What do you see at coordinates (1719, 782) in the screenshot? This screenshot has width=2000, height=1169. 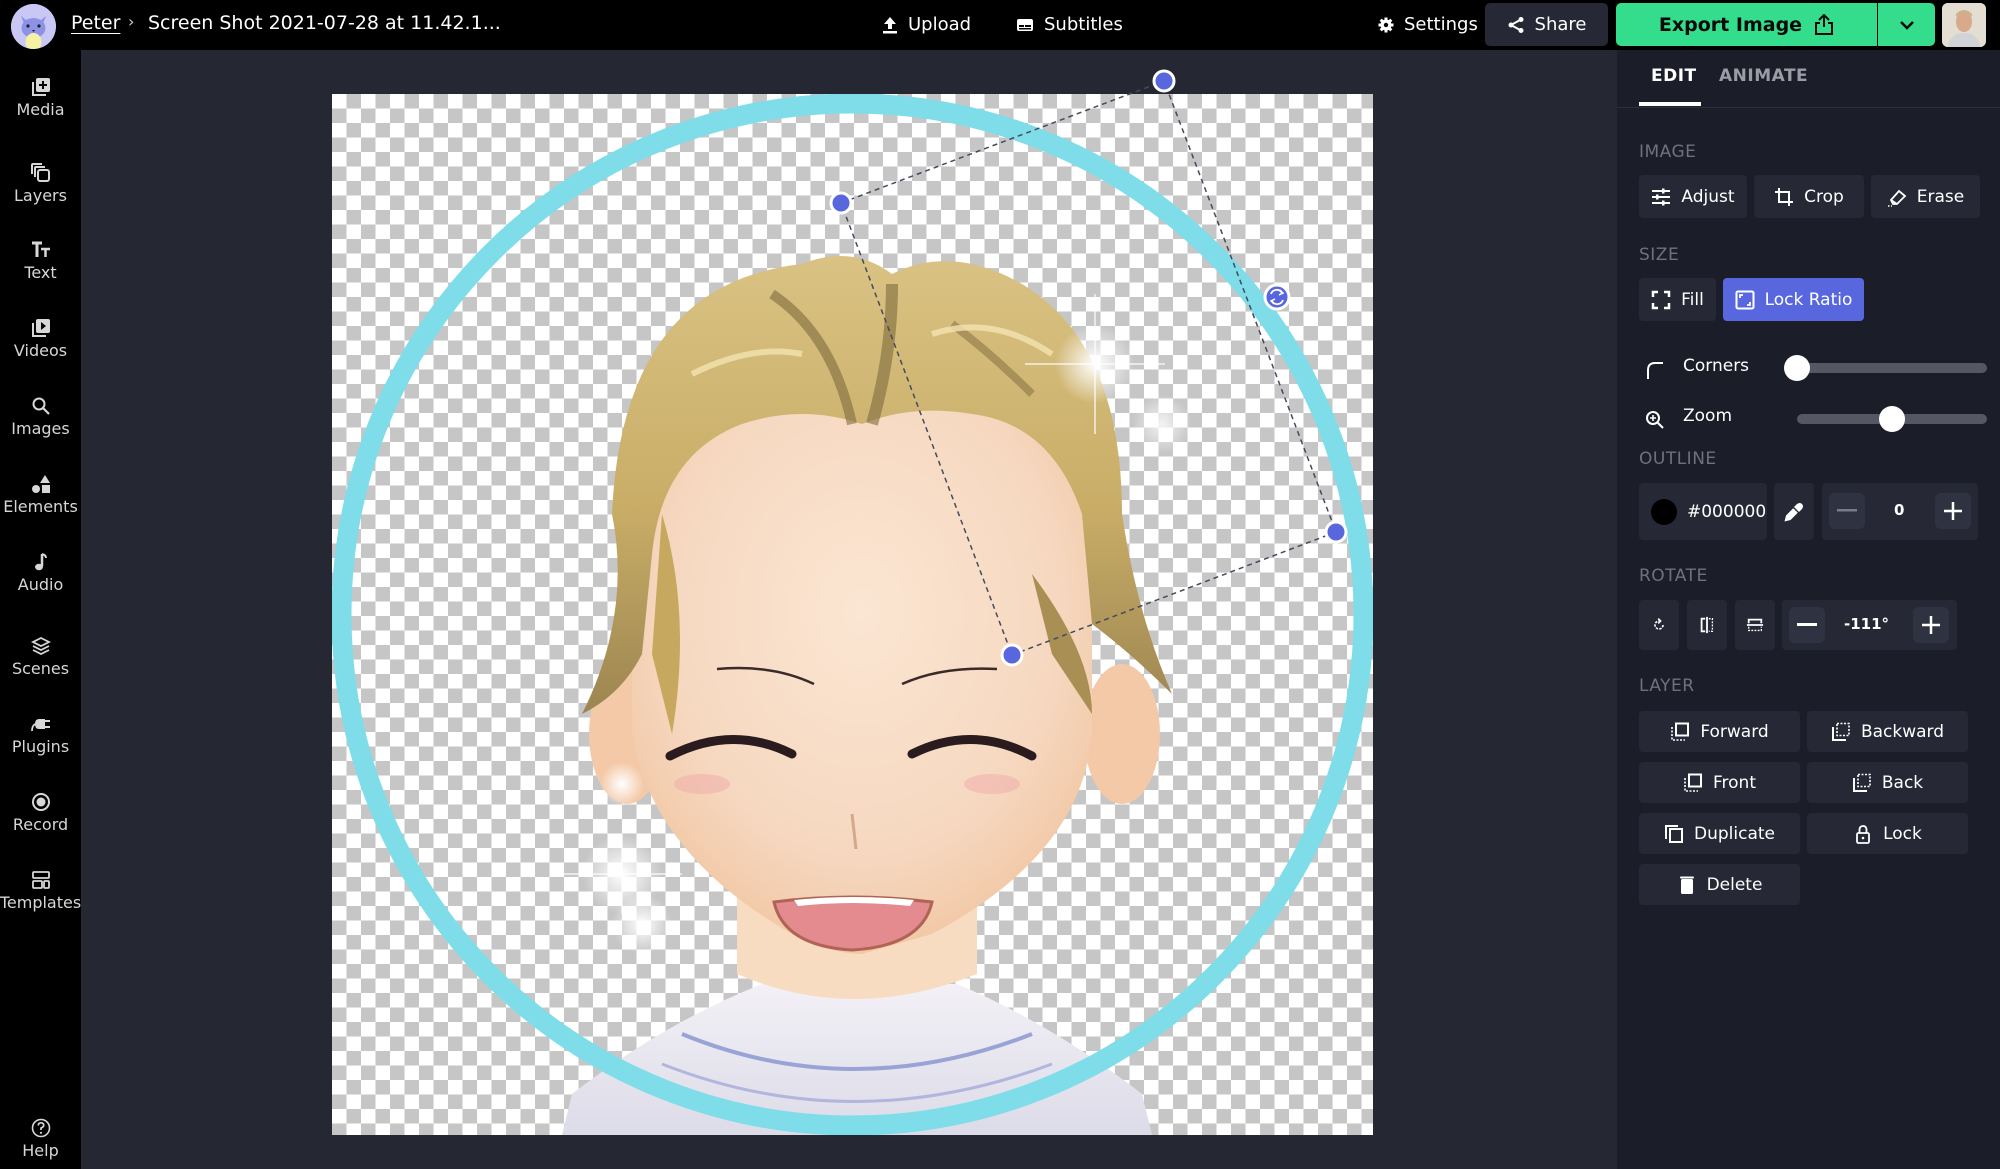 I see `bring-to-front-button: Front` at bounding box center [1719, 782].